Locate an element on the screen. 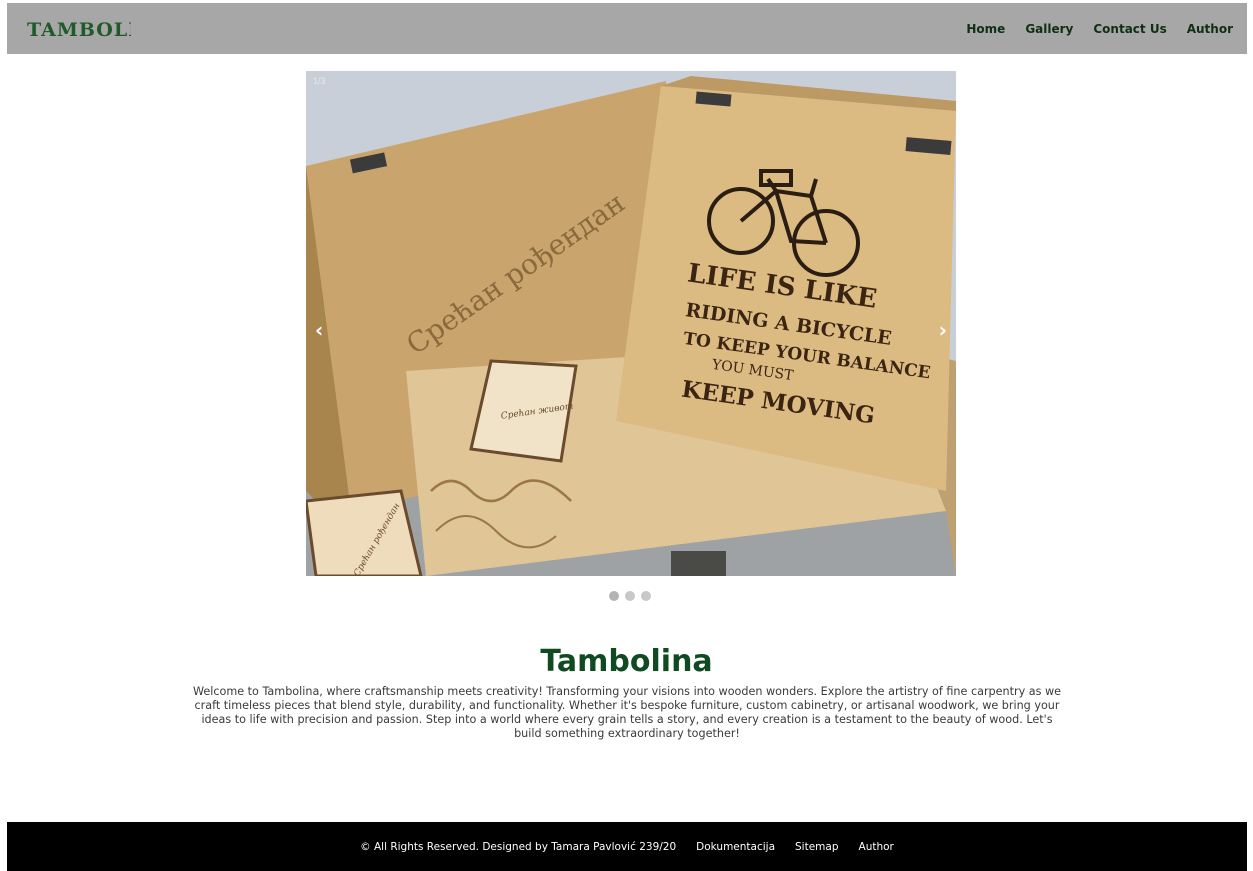 The height and width of the screenshot is (871, 1253). logo-icon: TAMBOLINA is located at coordinates (79, 29).